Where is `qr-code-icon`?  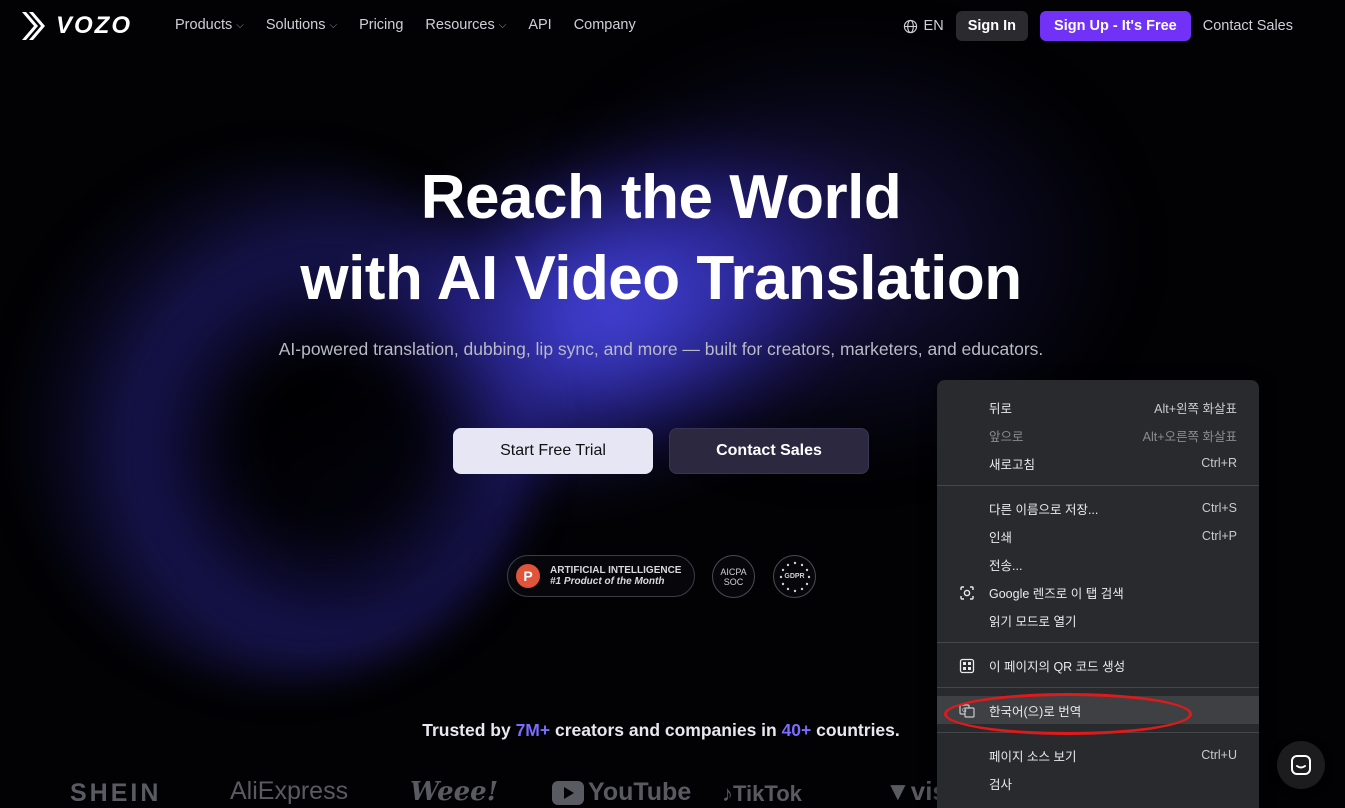 qr-code-icon is located at coordinates (967, 666).